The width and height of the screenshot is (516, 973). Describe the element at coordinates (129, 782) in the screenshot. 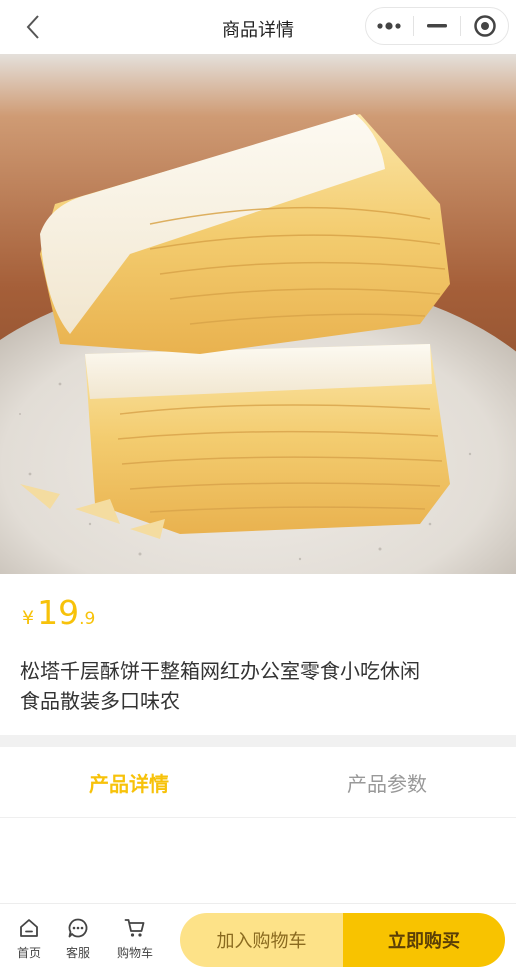

I see `tab-product-details: 产品详情` at that location.